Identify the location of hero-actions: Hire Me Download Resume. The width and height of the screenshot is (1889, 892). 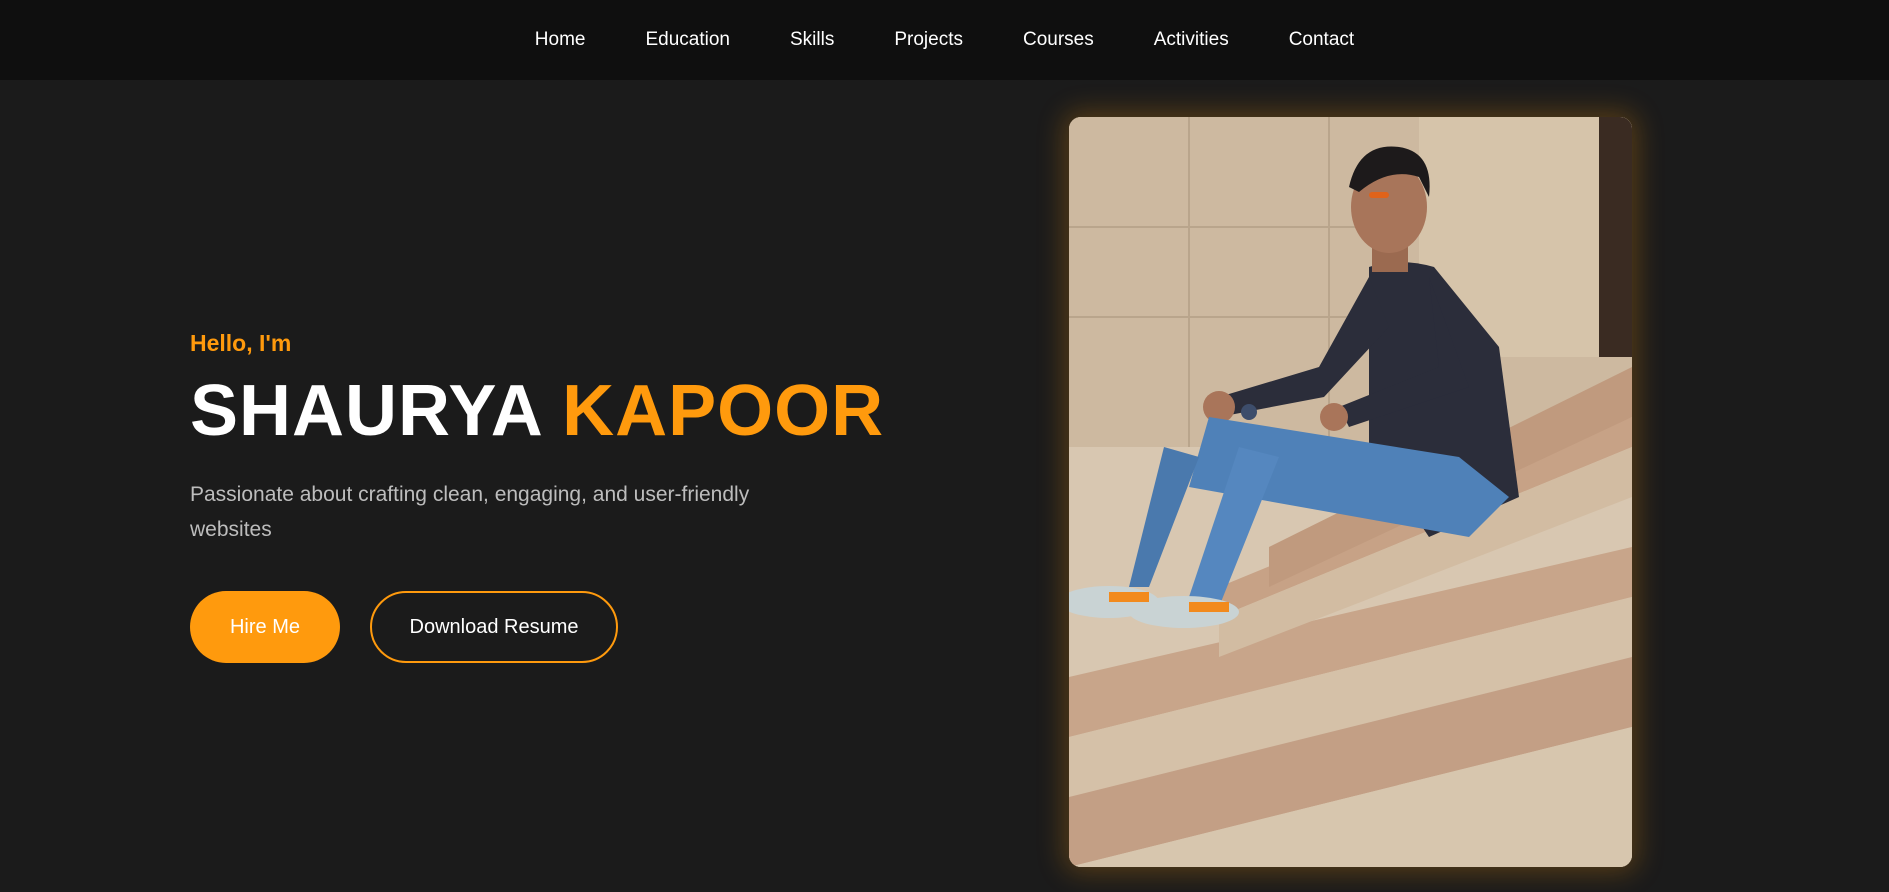
(510, 627).